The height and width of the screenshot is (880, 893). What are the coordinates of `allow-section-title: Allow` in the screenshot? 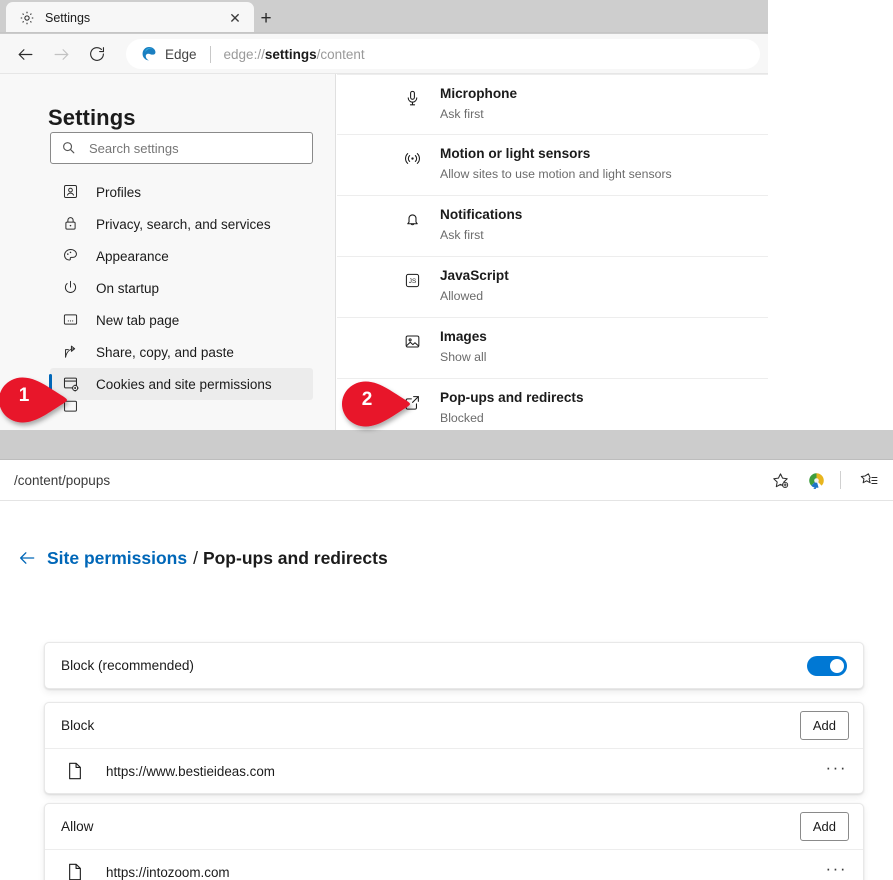 It's located at (77, 826).